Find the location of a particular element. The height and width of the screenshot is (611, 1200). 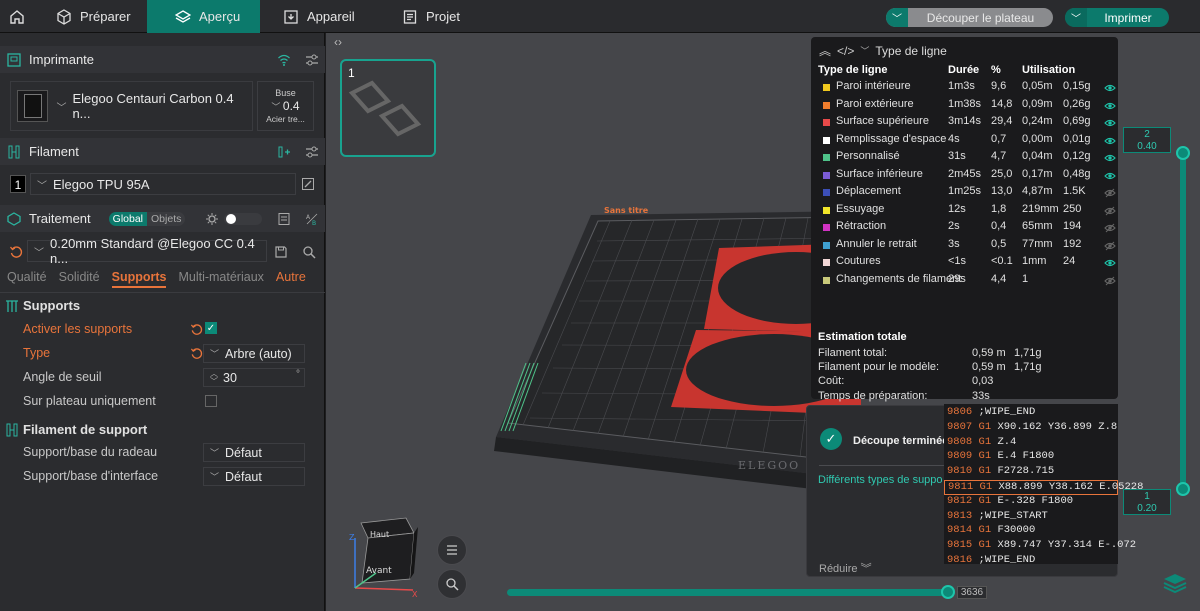

legend-row: Surface inférieure 2m45s 25,0 0,17m 0,48g is located at coordinates (968, 176).